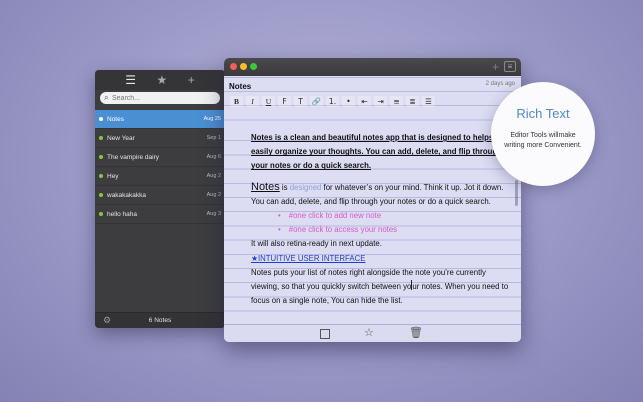 The width and height of the screenshot is (643, 402). What do you see at coordinates (381, 259) in the screenshot?
I see `interface-link: ★INTUITIVE USER INTERFACE` at bounding box center [381, 259].